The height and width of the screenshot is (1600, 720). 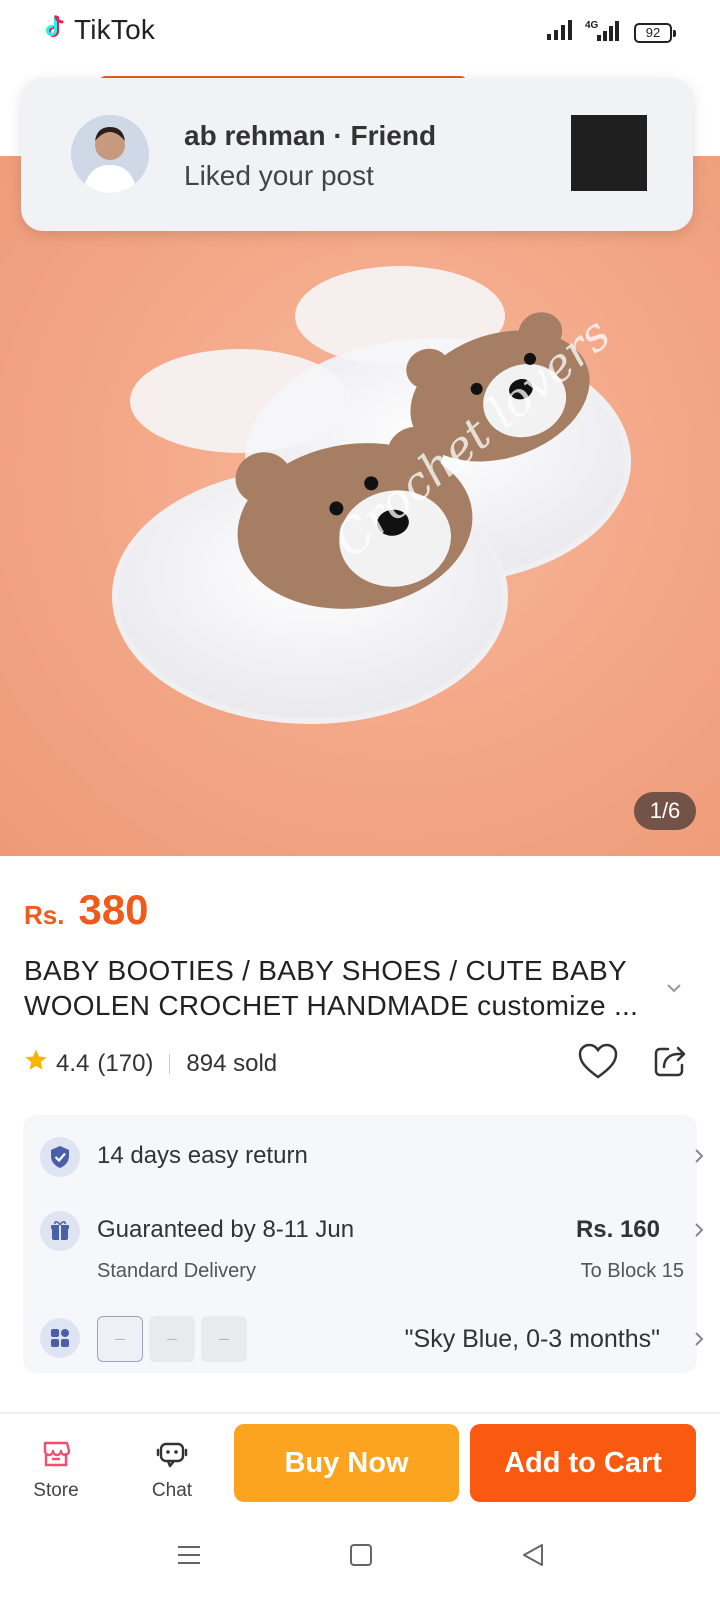 I want to click on status-app: TikTok, so click(x=99, y=30).